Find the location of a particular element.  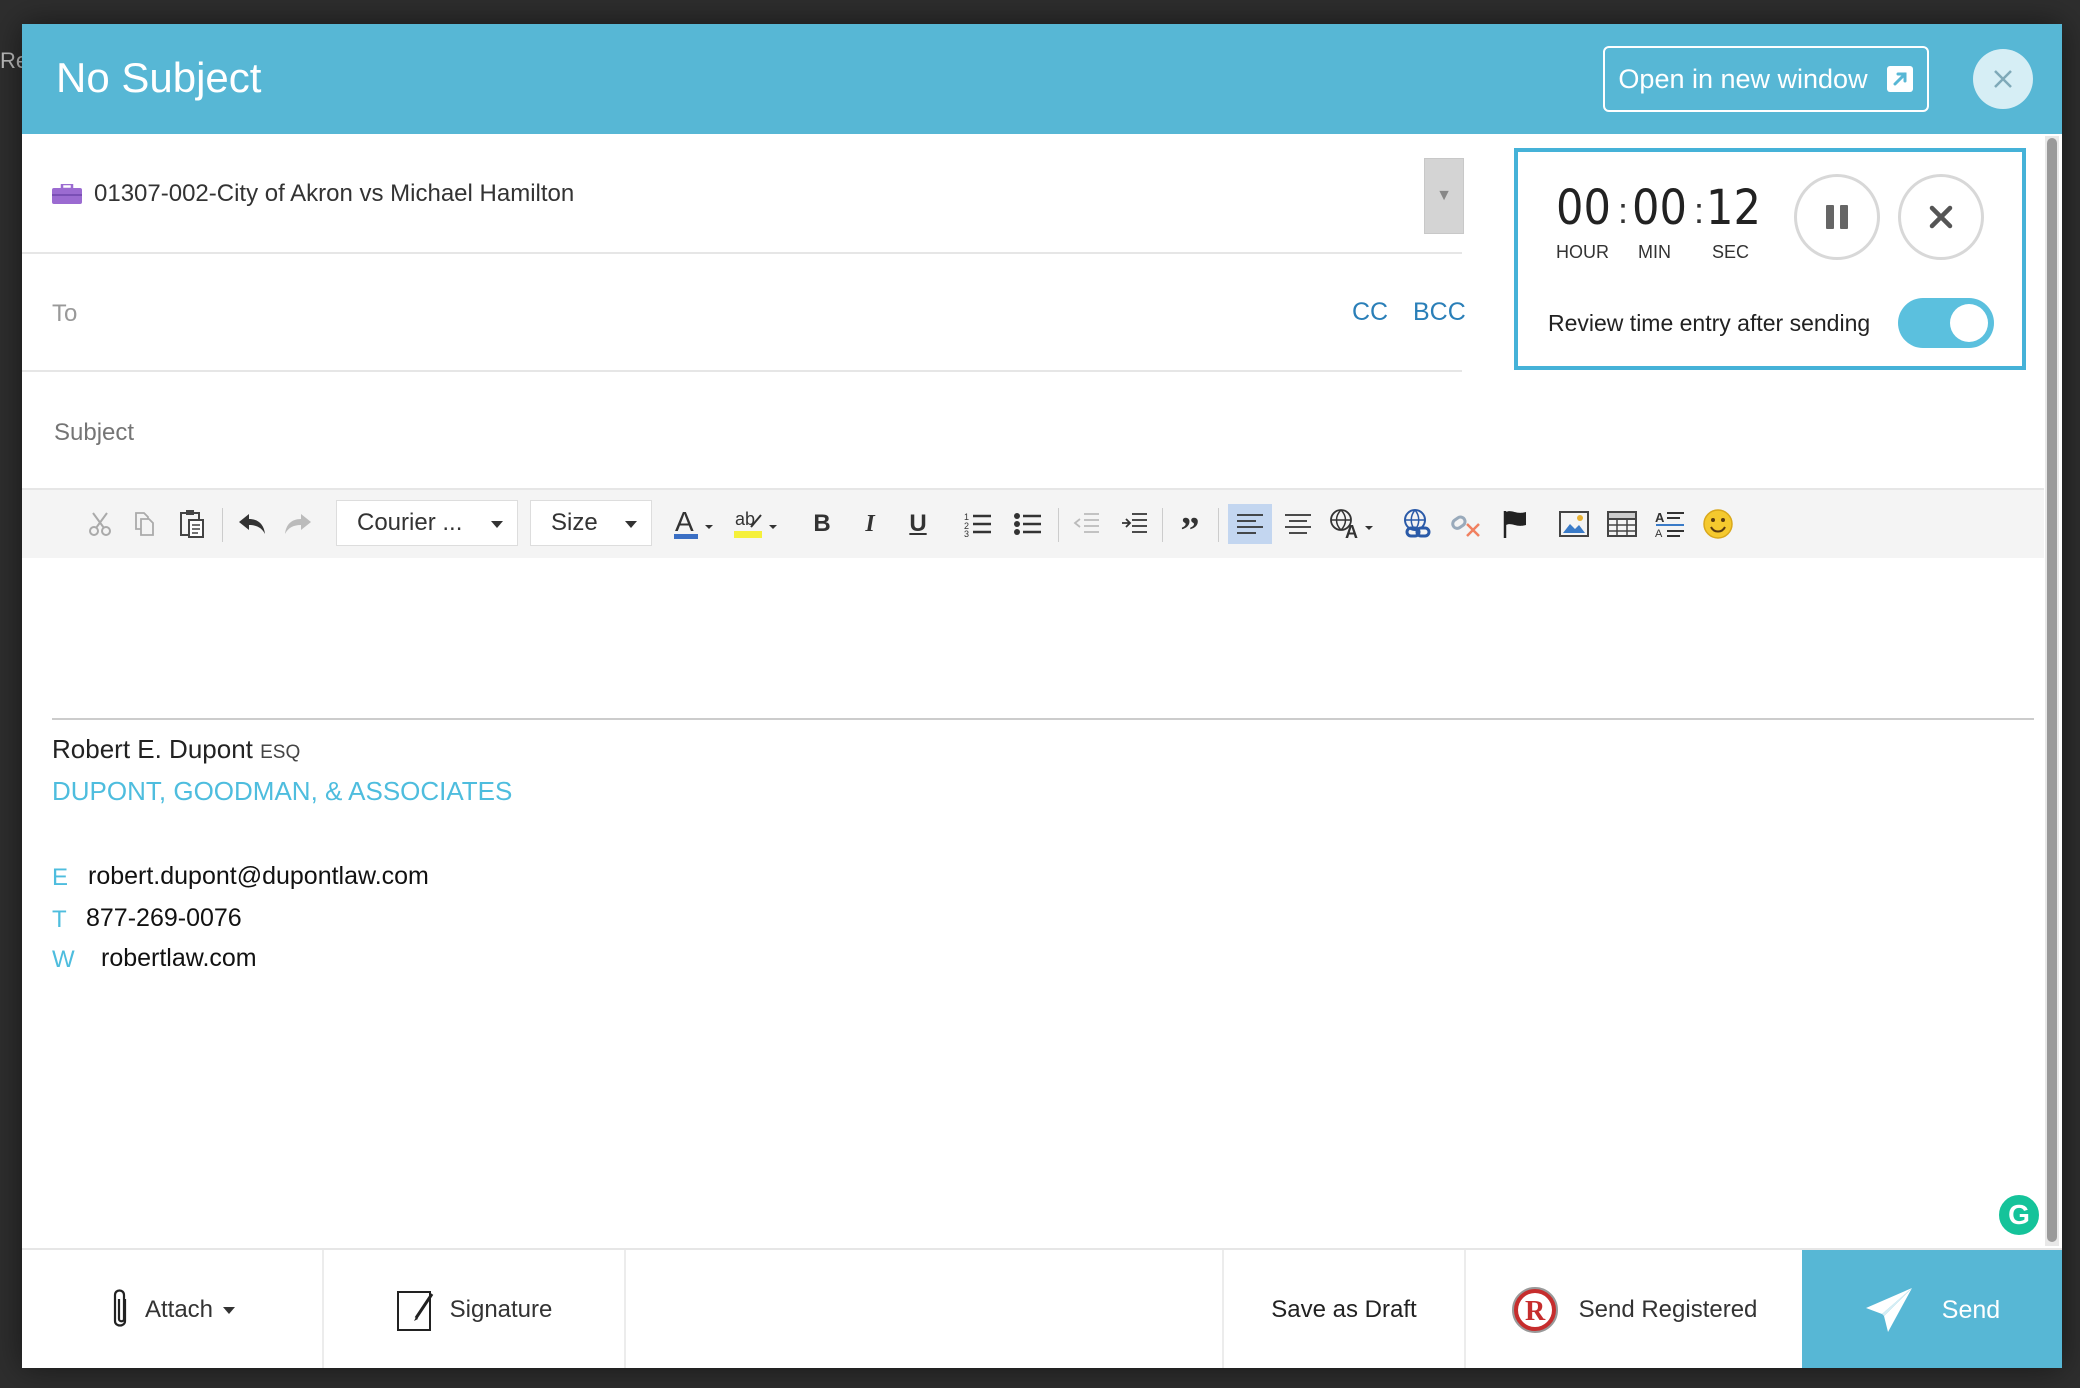

insert-emoji-button is located at coordinates (1718, 524).